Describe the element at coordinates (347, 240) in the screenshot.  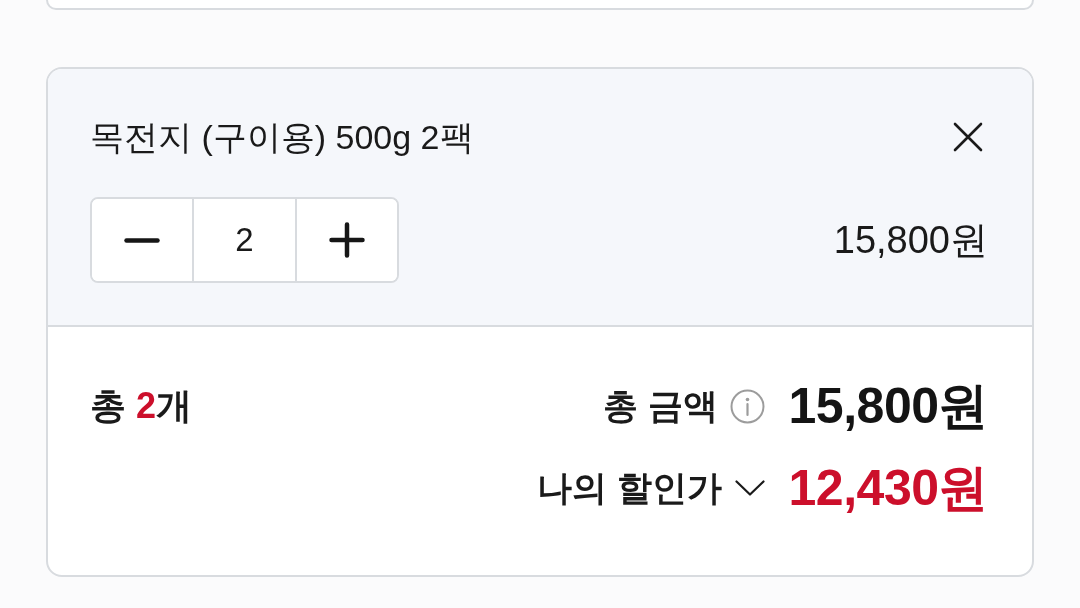
I see `plus-icon` at that location.